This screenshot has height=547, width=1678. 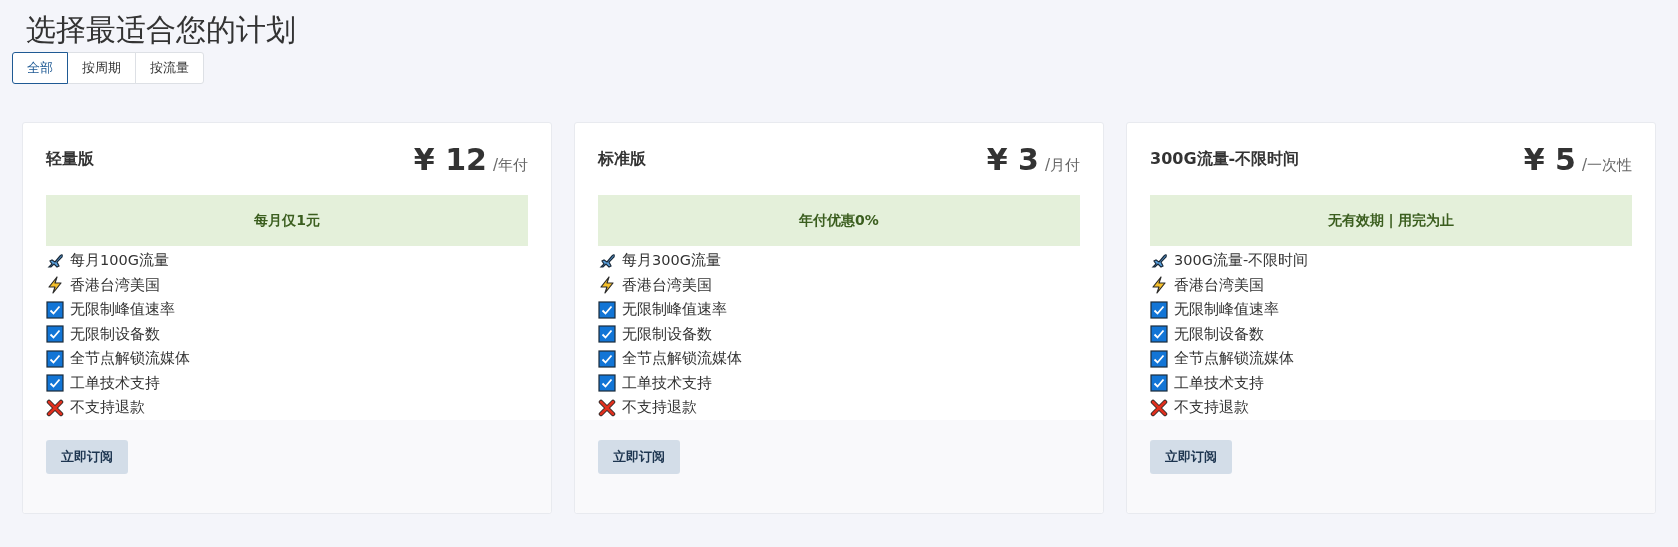 I want to click on price: ¥ 5, so click(x=1549, y=160).